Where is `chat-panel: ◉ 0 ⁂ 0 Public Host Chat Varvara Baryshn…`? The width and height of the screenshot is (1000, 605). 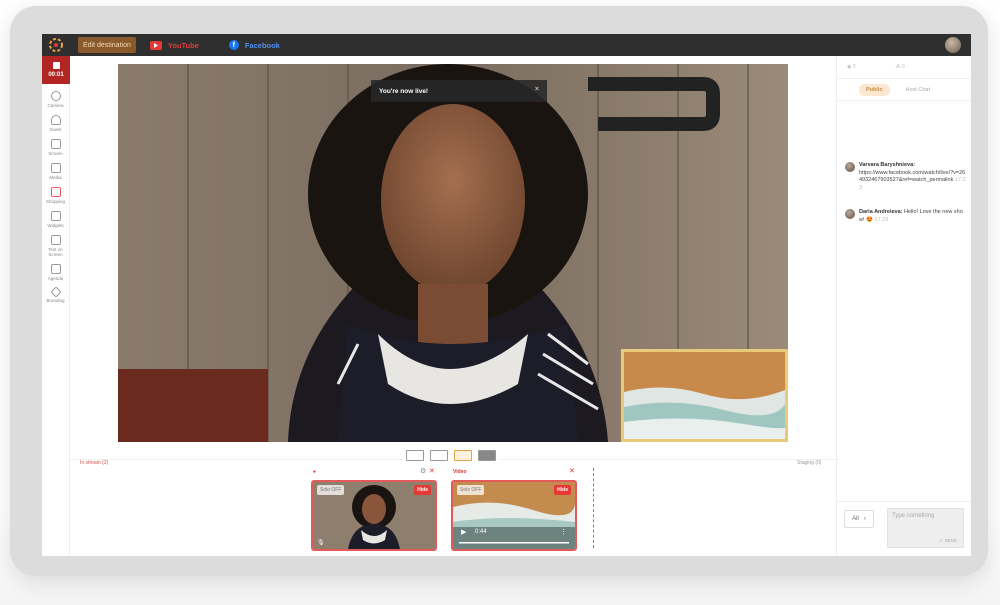 chat-panel: ◉ 0 ⁂ 0 Public Host Chat Varvara Baryshn… is located at coordinates (903, 306).